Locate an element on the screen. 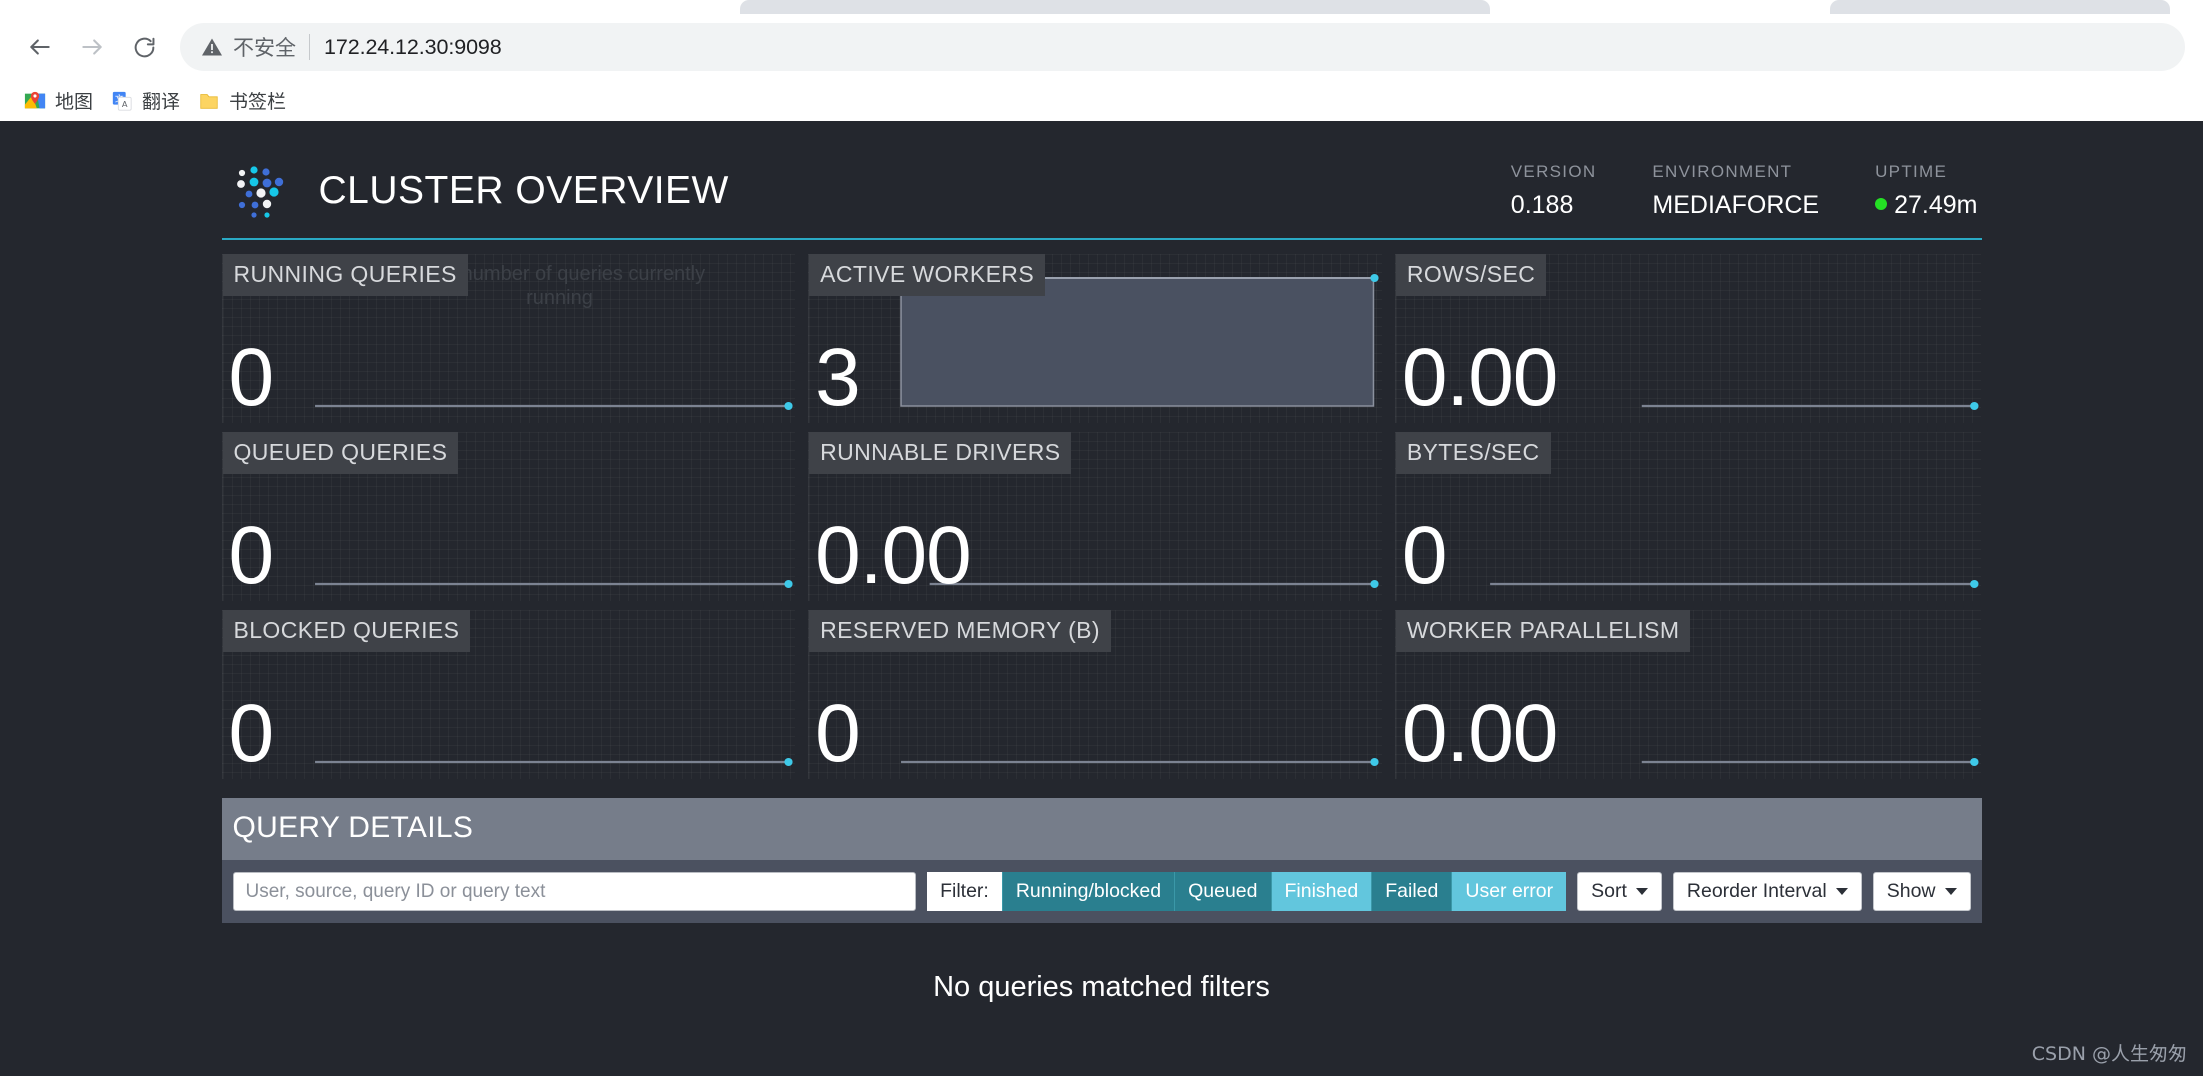 The image size is (2203, 1076). tab-strip is located at coordinates (1101, 7).